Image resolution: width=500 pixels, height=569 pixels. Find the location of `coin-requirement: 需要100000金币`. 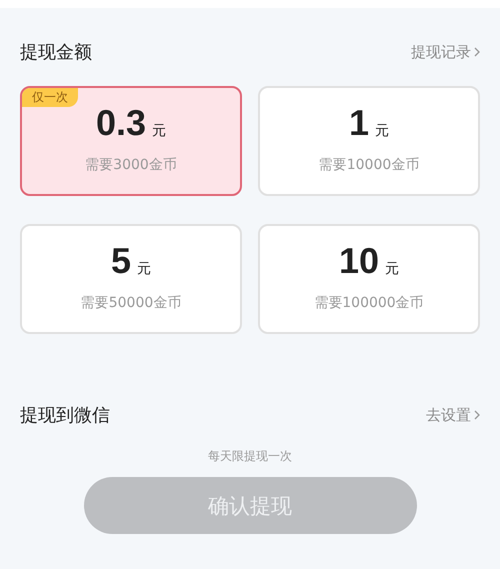

coin-requirement: 需要100000金币 is located at coordinates (369, 303).